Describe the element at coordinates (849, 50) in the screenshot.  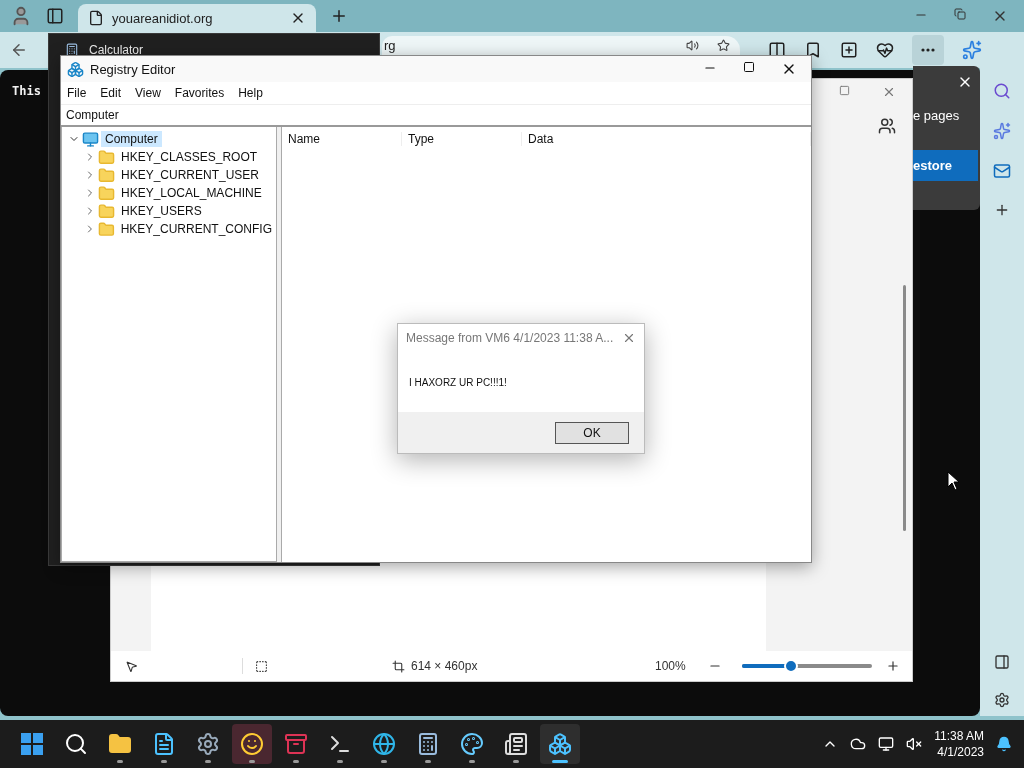
I see `collections-icon` at that location.